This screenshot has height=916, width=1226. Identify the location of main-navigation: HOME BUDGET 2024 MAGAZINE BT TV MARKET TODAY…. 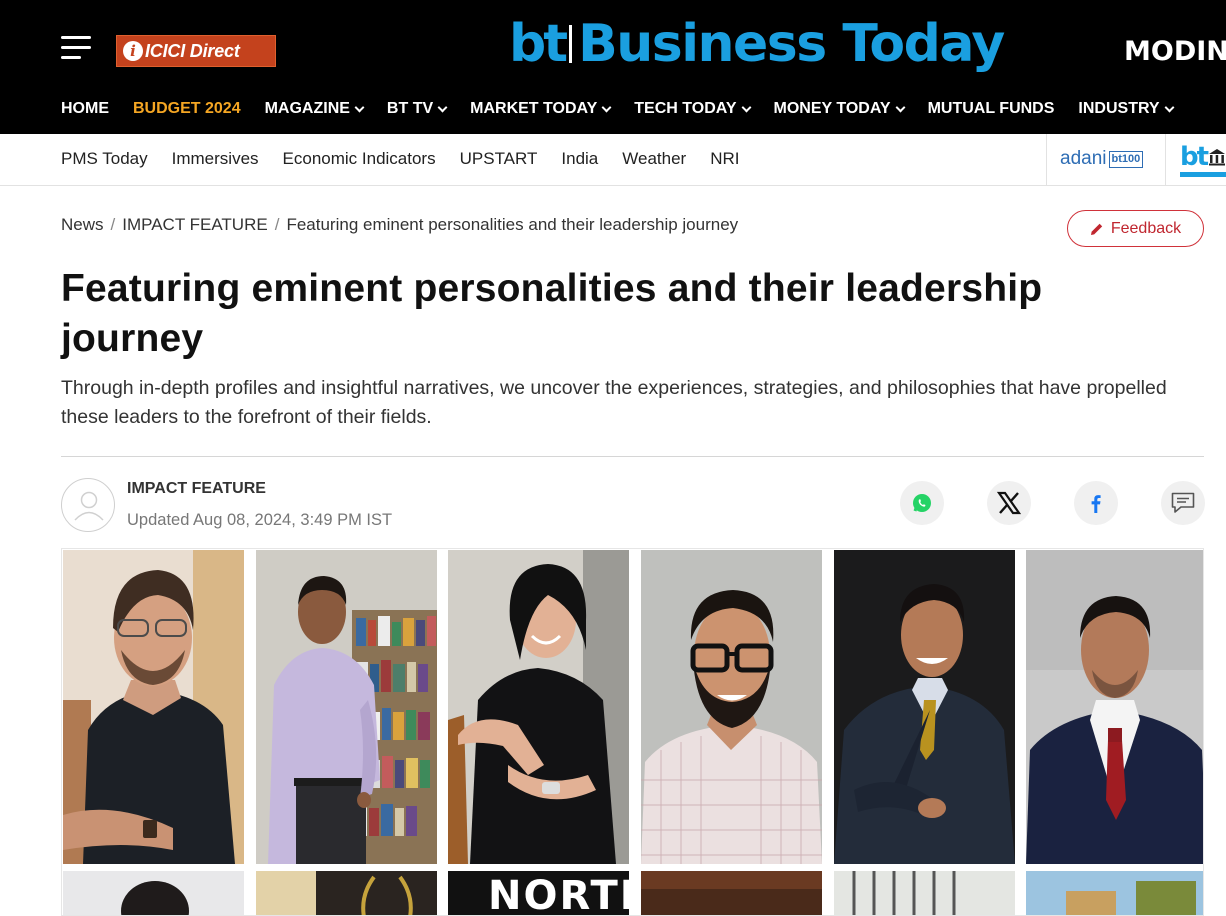
(629, 109).